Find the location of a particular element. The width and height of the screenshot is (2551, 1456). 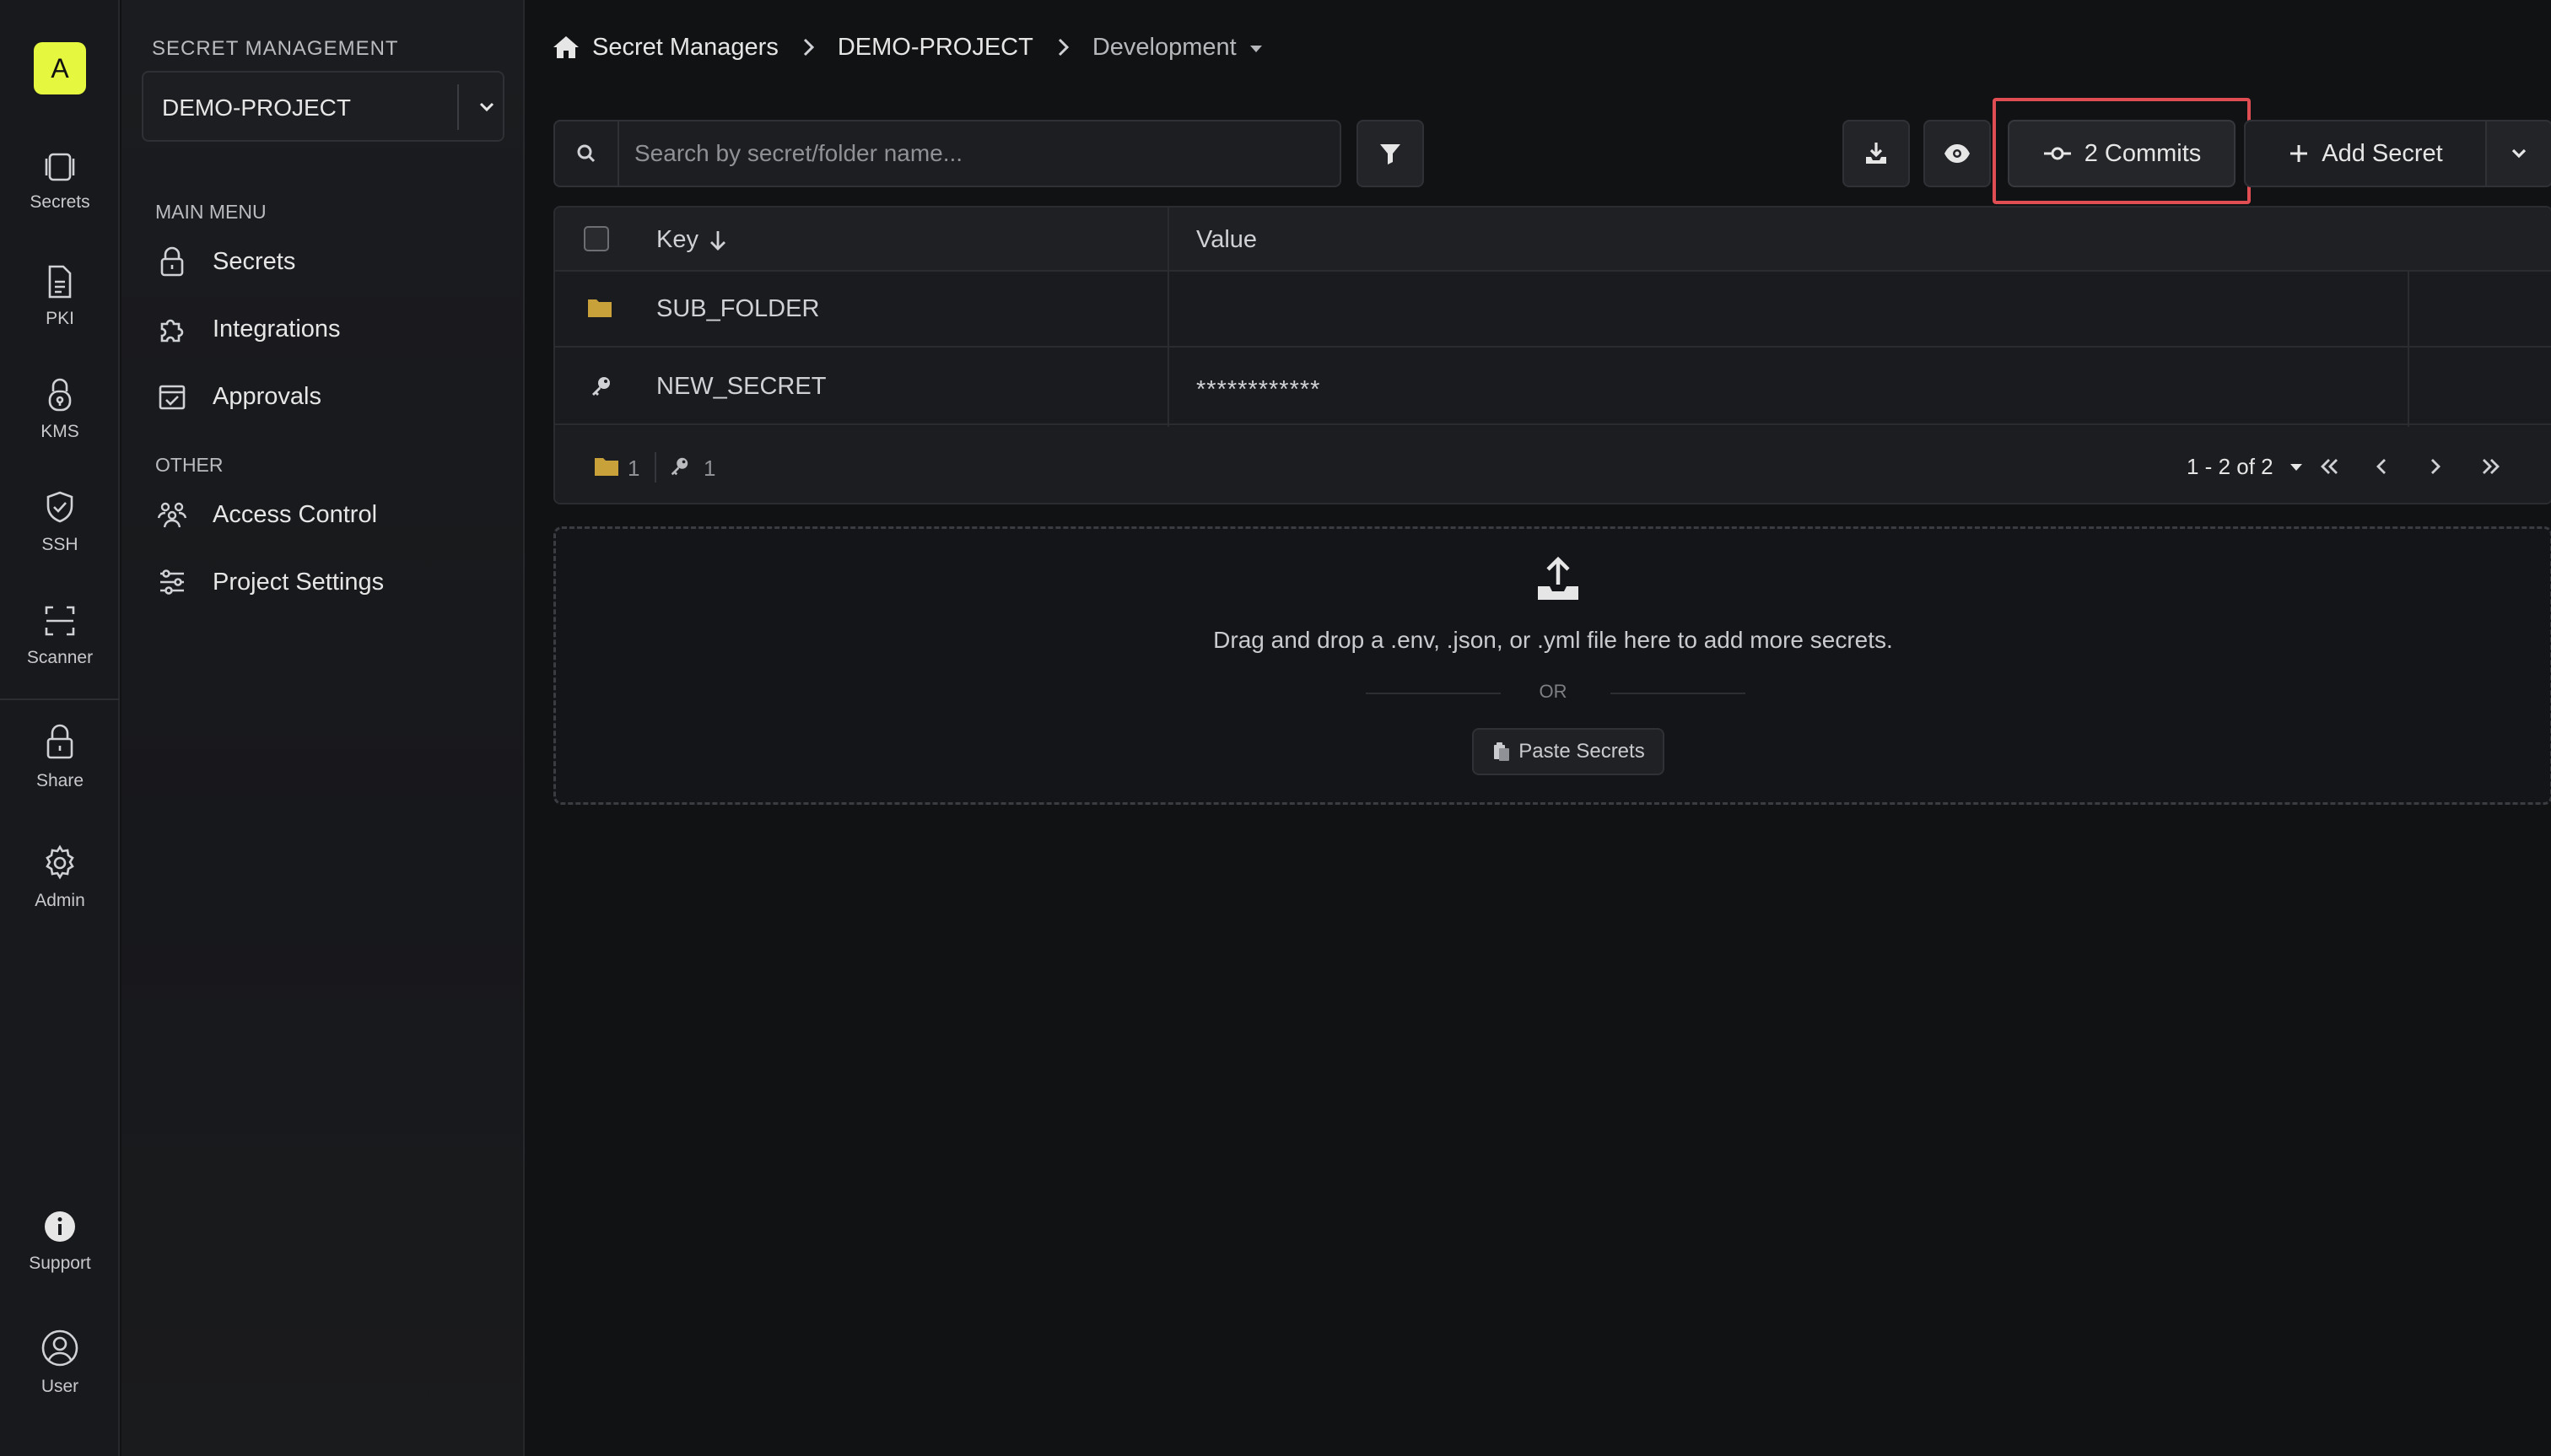

table-header: Key Value is located at coordinates (1553, 240).